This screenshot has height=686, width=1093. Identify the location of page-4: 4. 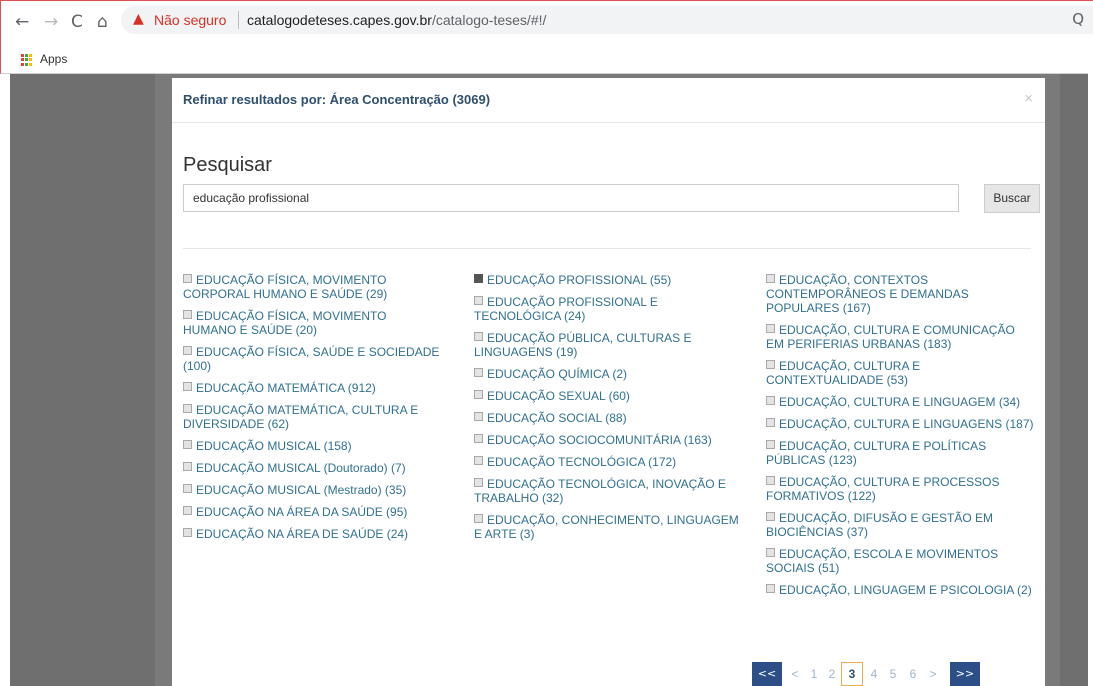
(874, 674).